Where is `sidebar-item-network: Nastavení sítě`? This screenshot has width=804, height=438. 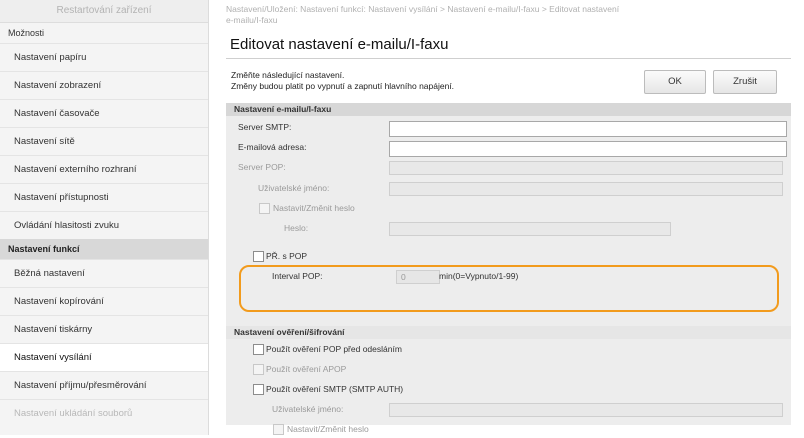
sidebar-item-network: Nastavení sítě is located at coordinates (104, 141).